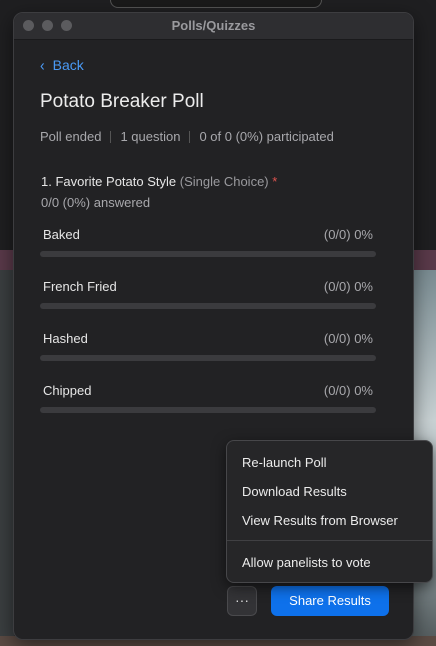  I want to click on required-marker: *, so click(275, 181).